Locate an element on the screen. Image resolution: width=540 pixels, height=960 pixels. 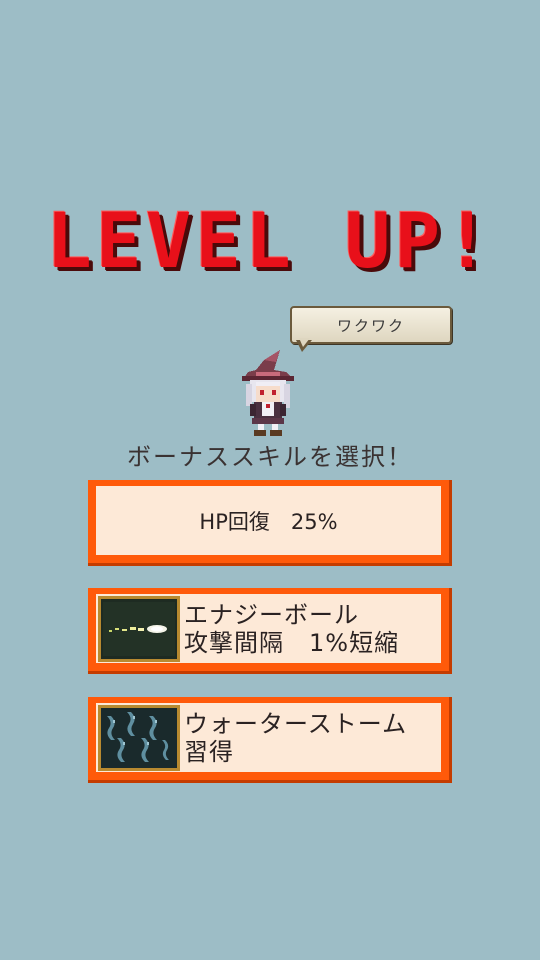
speech-bubble-tail-inner is located at coordinates (304, 342).